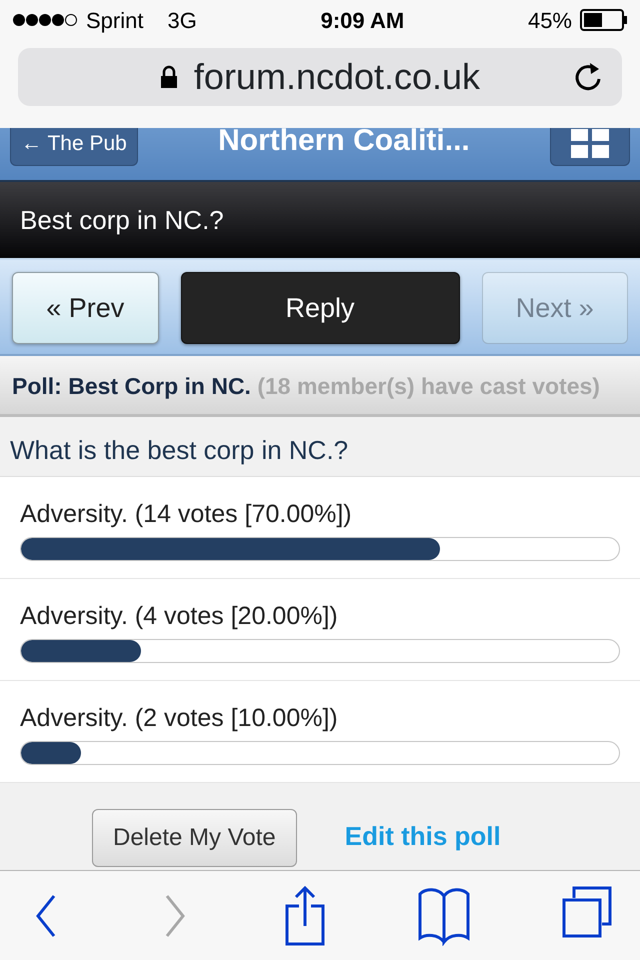 The height and width of the screenshot is (960, 640). Describe the element at coordinates (182, 20) in the screenshot. I see `network-type: 3G` at that location.